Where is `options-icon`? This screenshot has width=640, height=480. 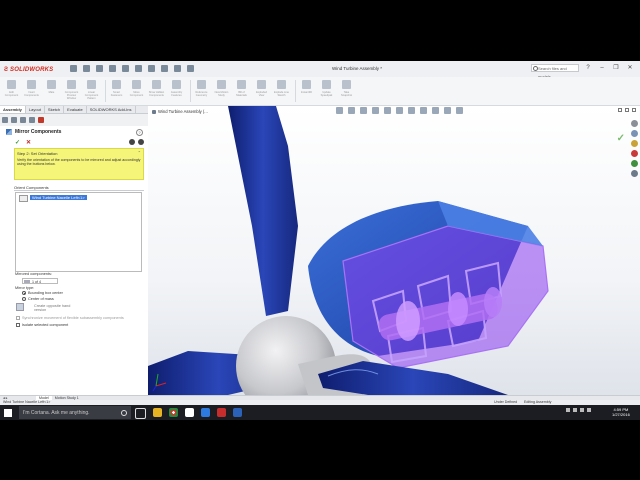
options-icon is located at coordinates (190, 68).